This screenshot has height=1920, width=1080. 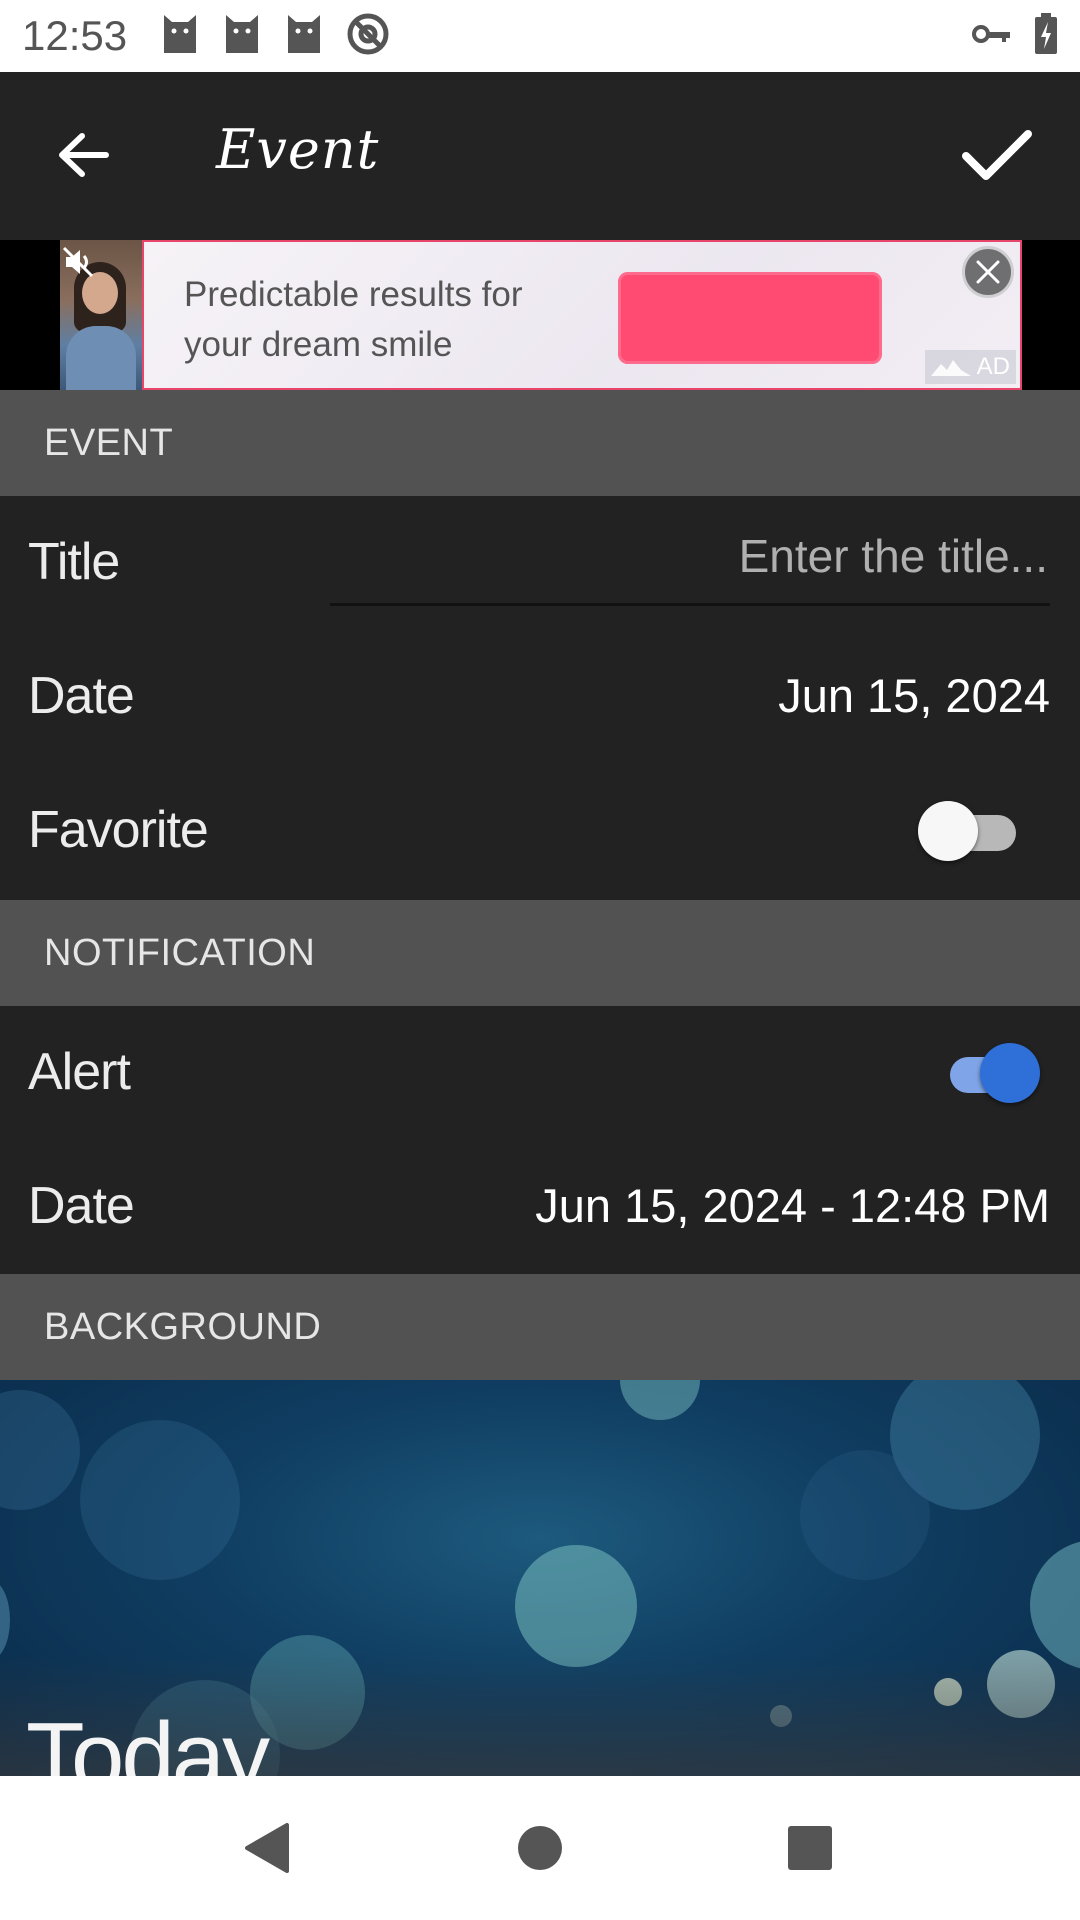 I want to click on title-row: Title, so click(x=540, y=563).